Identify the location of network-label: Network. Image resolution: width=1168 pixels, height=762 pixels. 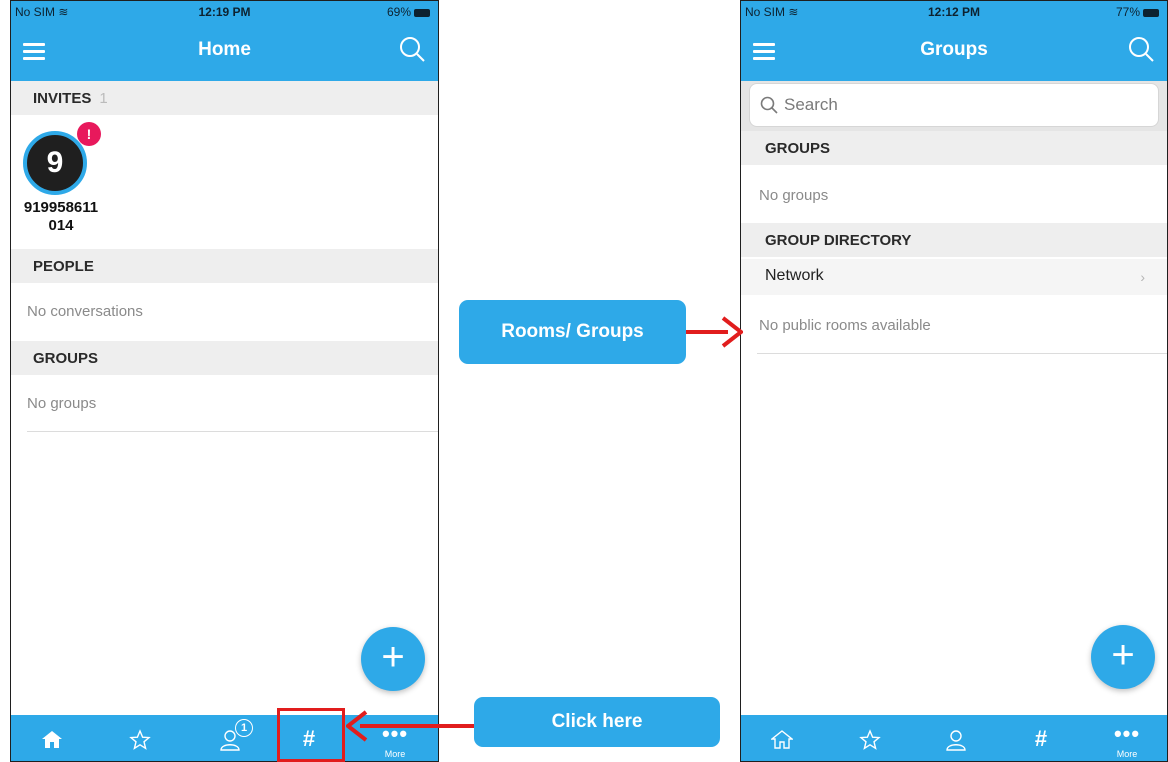
(794, 275).